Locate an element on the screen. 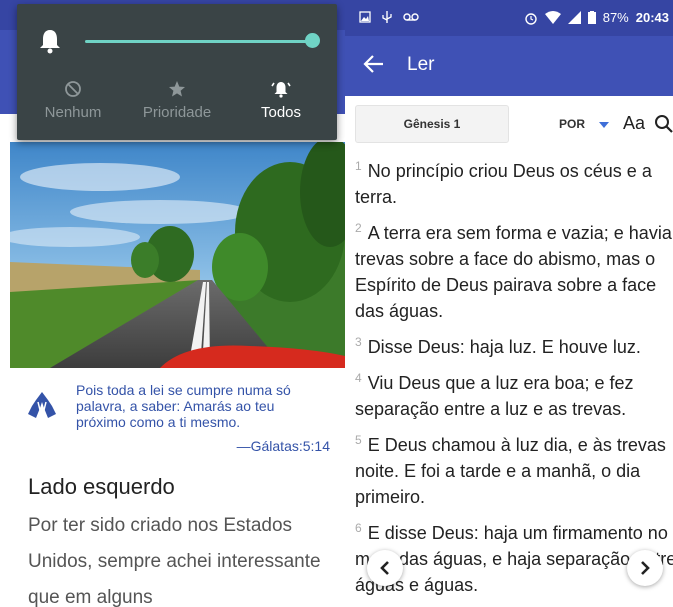 This screenshot has width=673, height=607. mode-all-button: Todos is located at coordinates (281, 99).